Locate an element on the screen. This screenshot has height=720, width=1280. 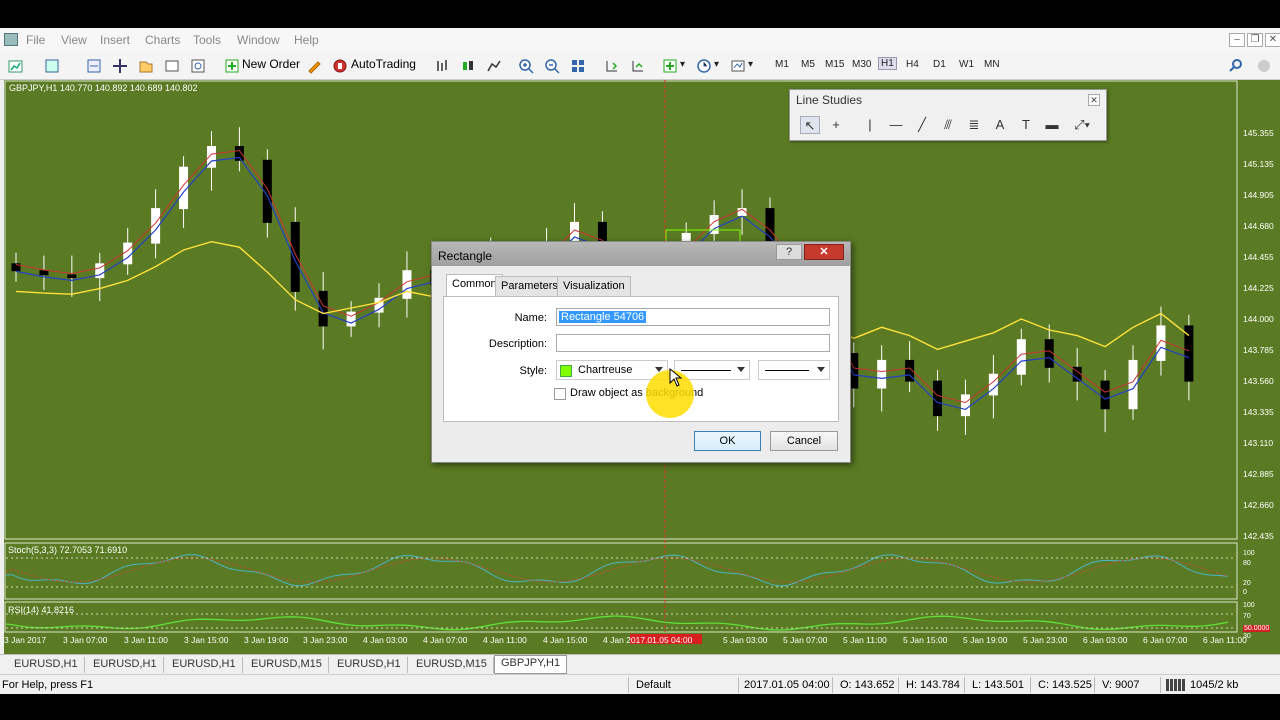
strategy-tester-icon is located at coordinates (198, 66).